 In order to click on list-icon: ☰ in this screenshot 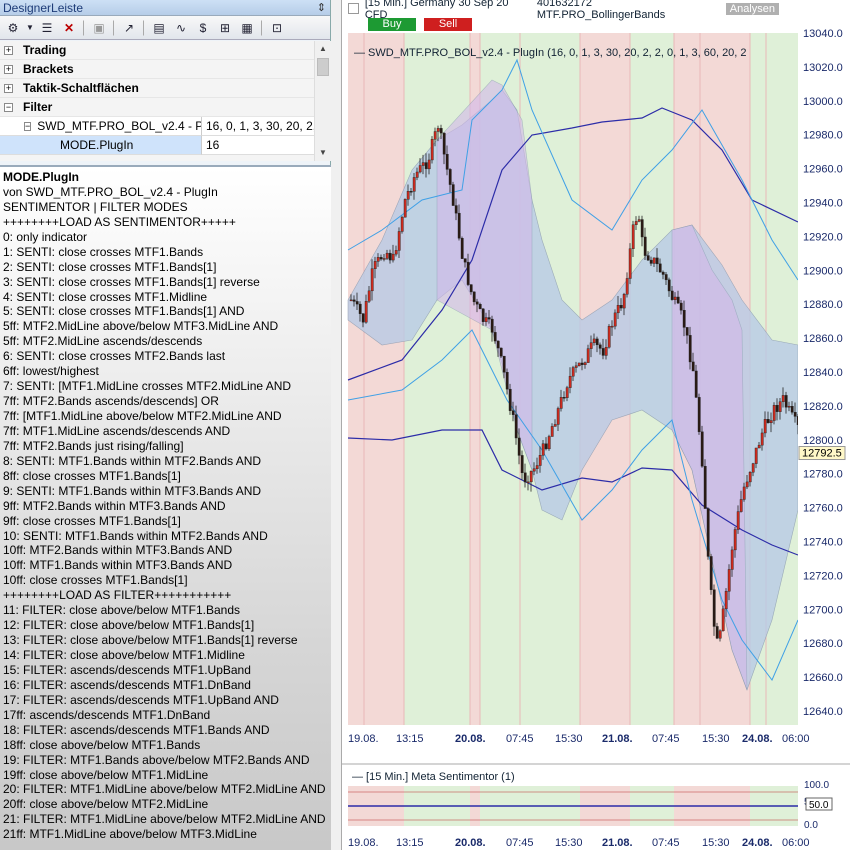, I will do `click(47, 28)`.